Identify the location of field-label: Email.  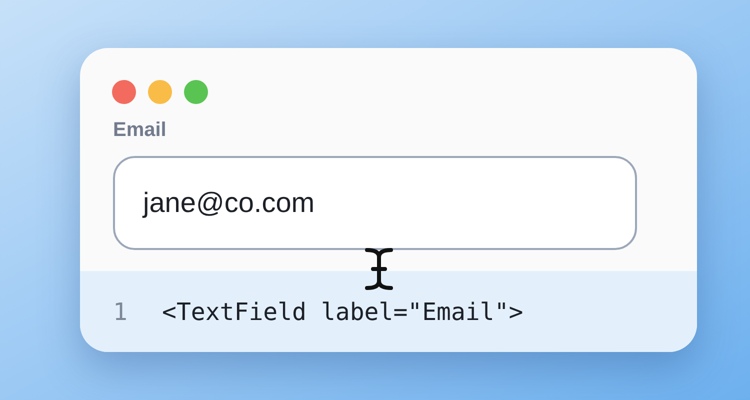
(140, 130).